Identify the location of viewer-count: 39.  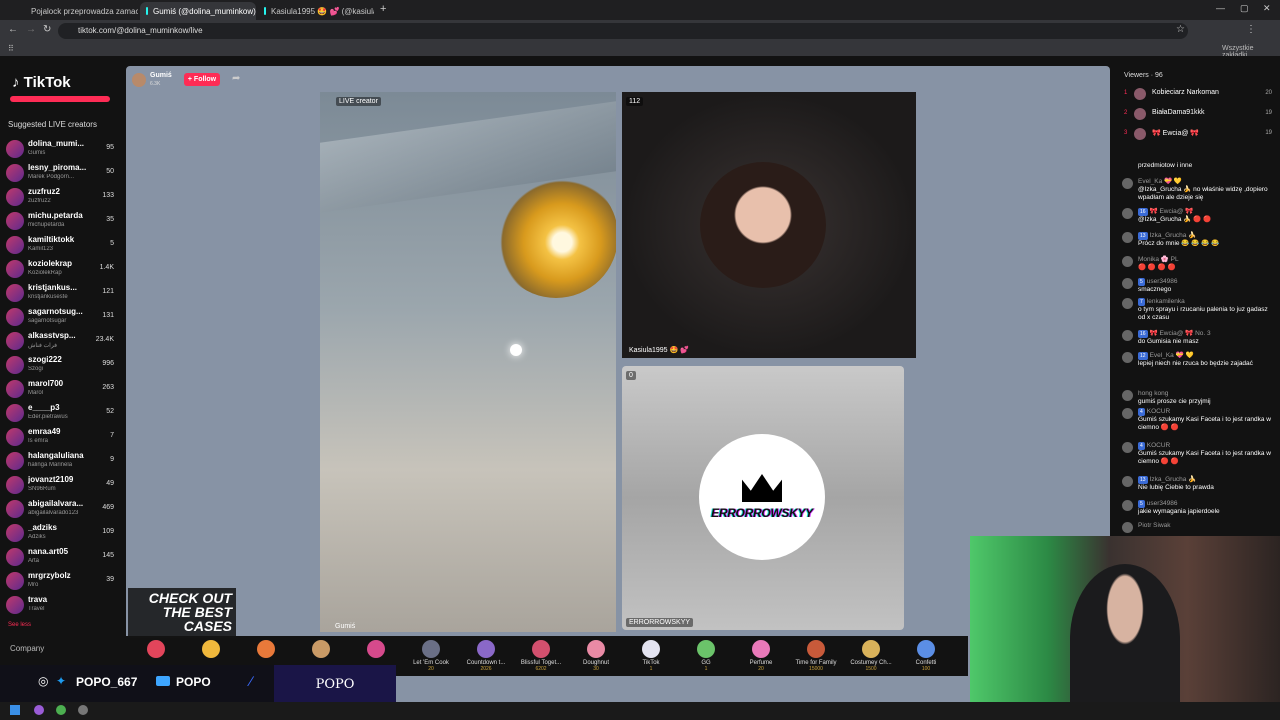
(110, 579).